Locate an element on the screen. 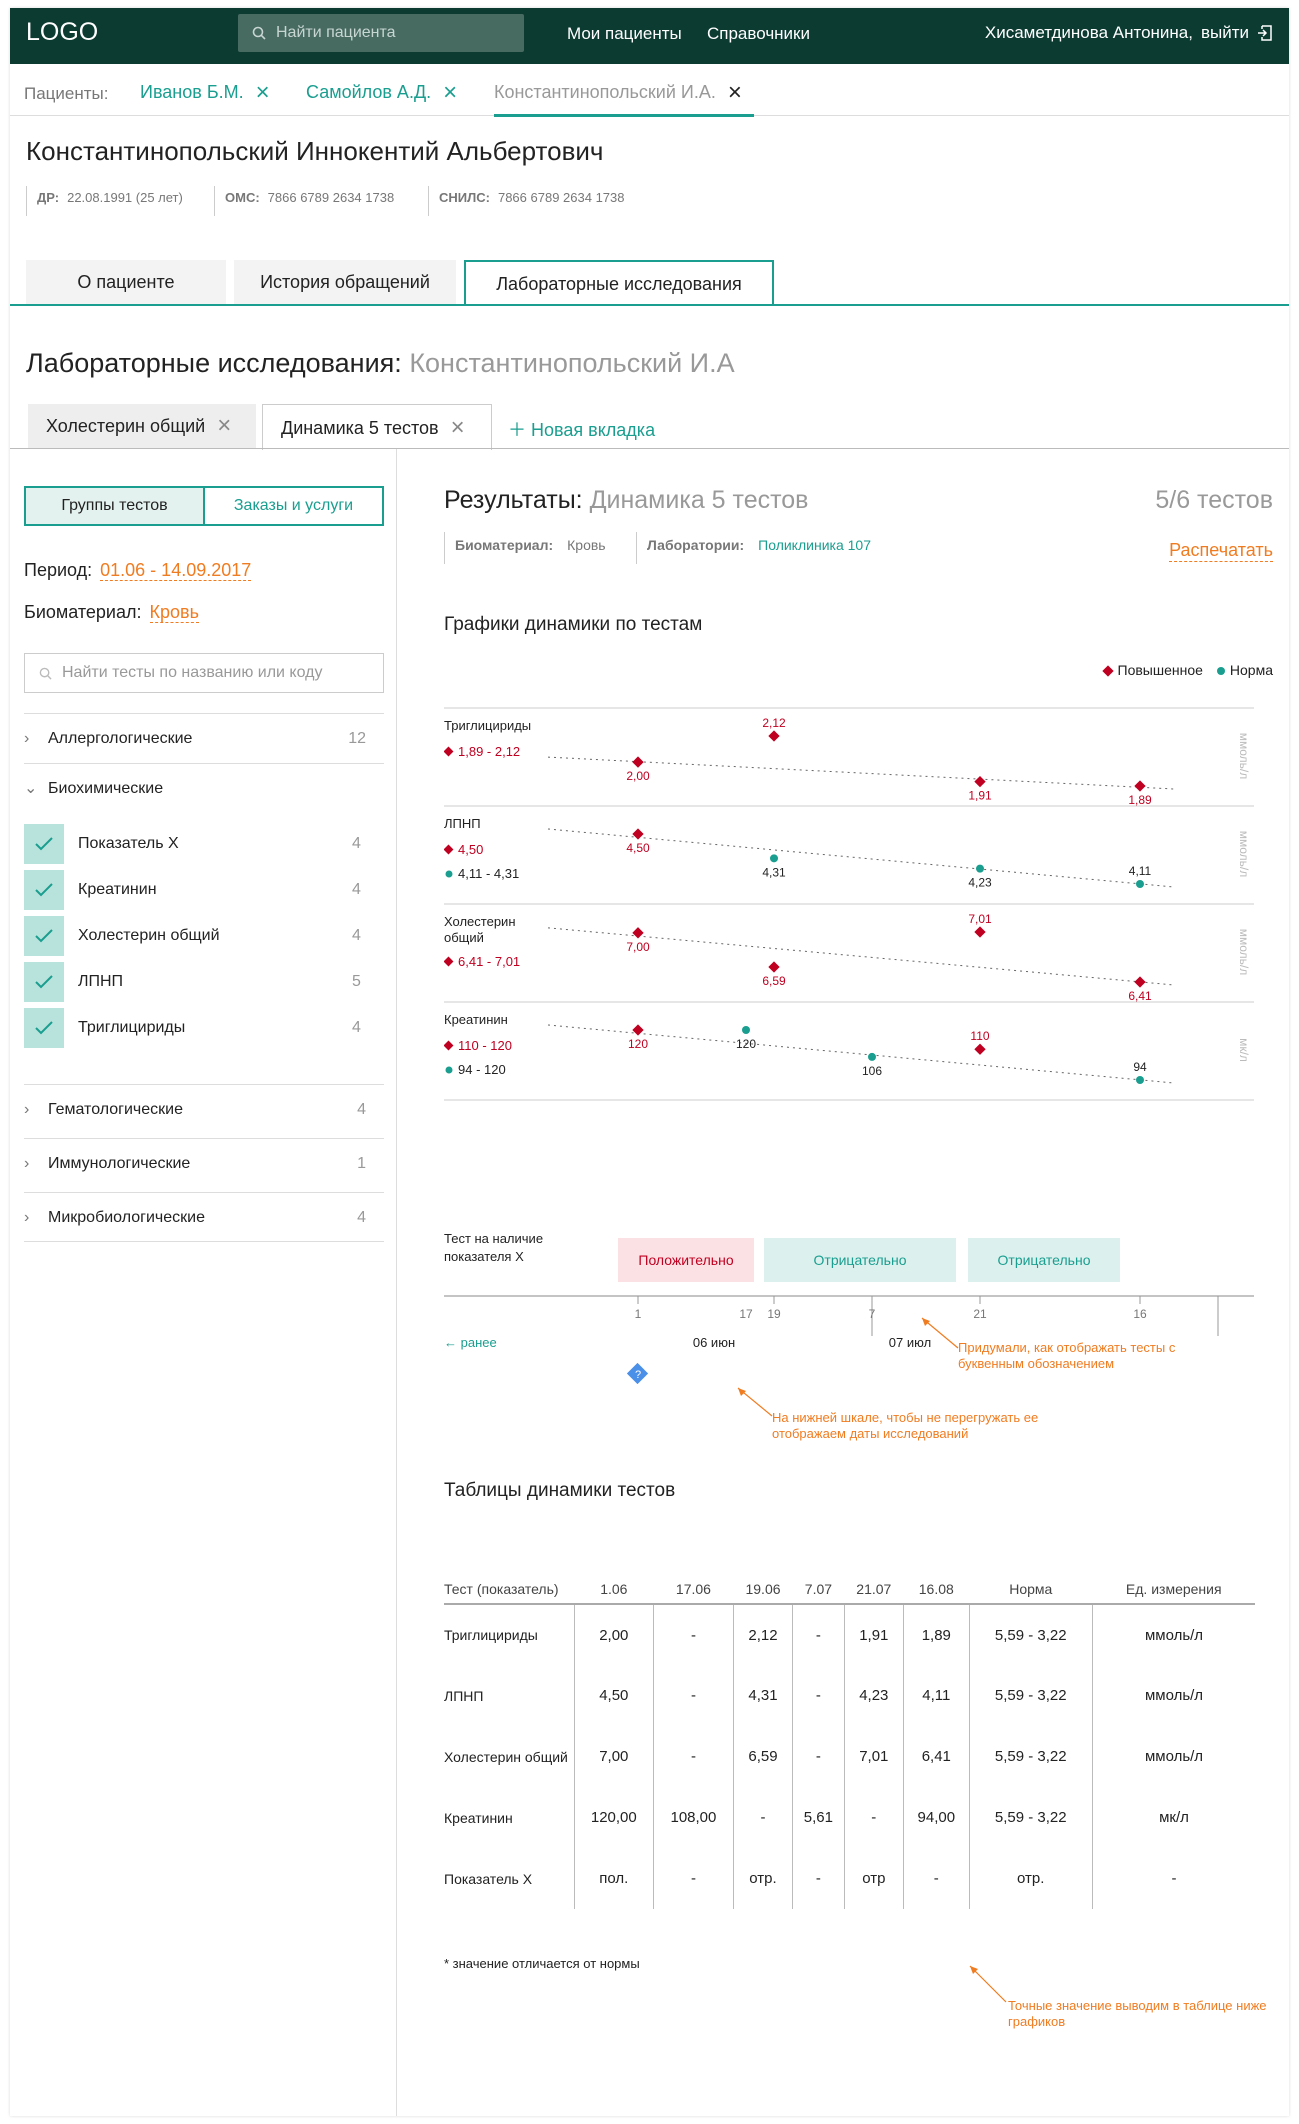 The image size is (1299, 2124). patient-search-input: Найти пациента is located at coordinates (381, 33).